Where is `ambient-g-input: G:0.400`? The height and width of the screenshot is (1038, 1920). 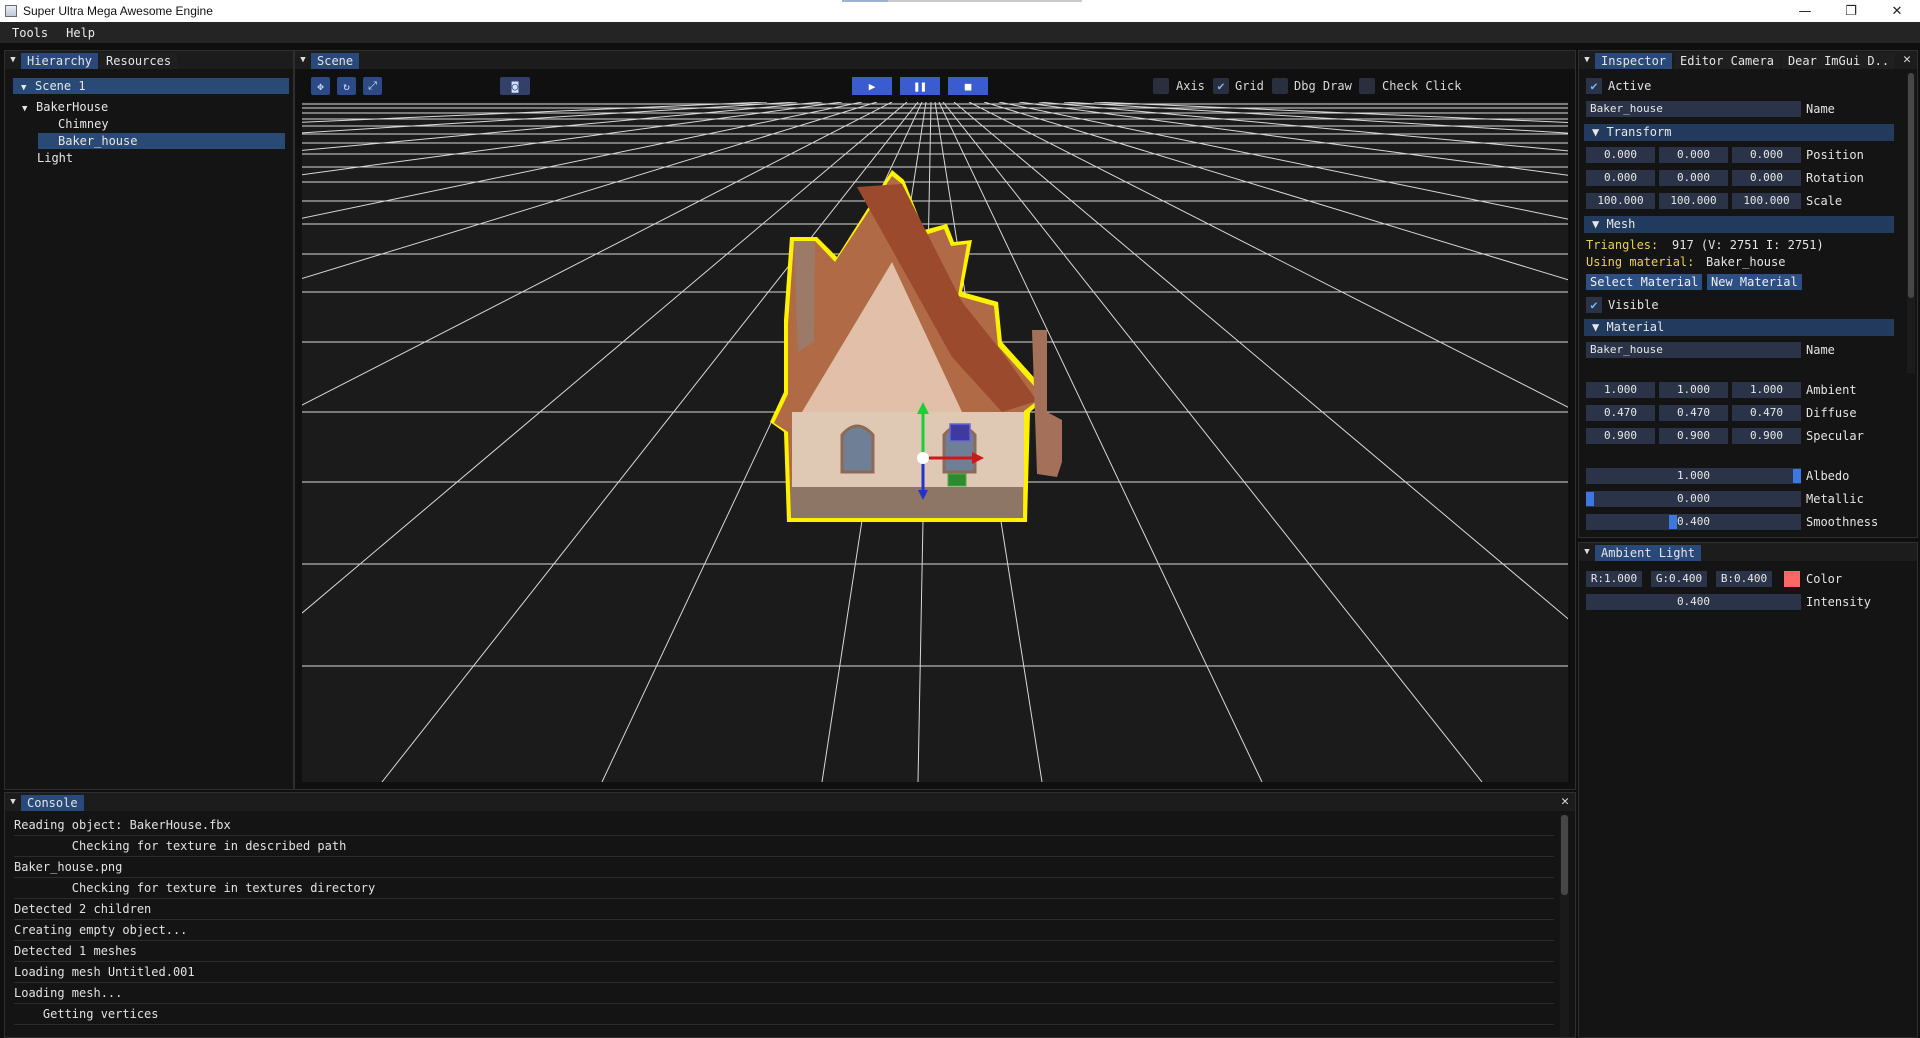
ambient-g-input: G:0.400 is located at coordinates (1679, 579).